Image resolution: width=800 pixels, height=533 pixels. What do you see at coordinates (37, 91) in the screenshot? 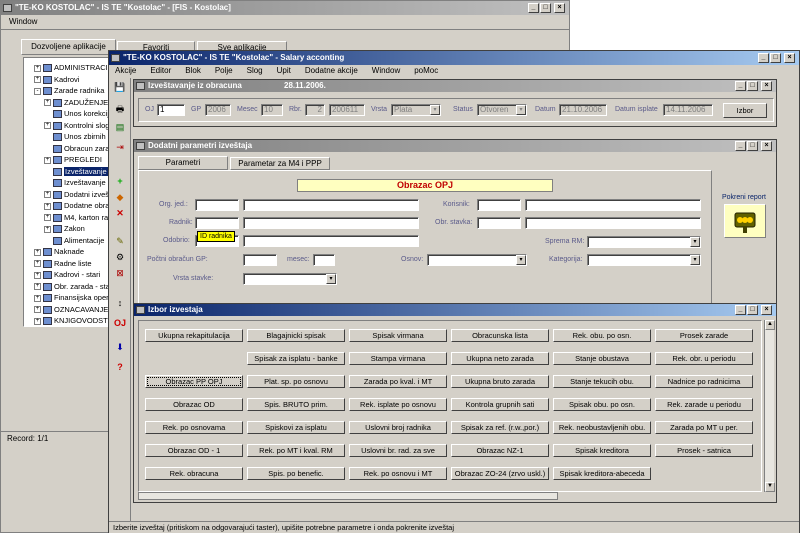
I see `collapse-icon: -` at bounding box center [37, 91].